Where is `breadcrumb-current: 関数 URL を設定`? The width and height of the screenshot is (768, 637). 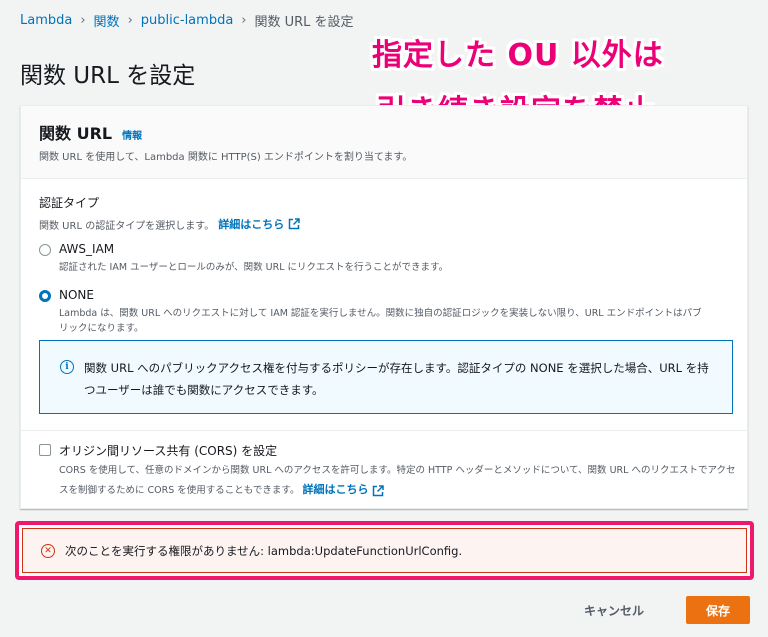
breadcrumb-current: 関数 URL を設定 is located at coordinates (304, 22).